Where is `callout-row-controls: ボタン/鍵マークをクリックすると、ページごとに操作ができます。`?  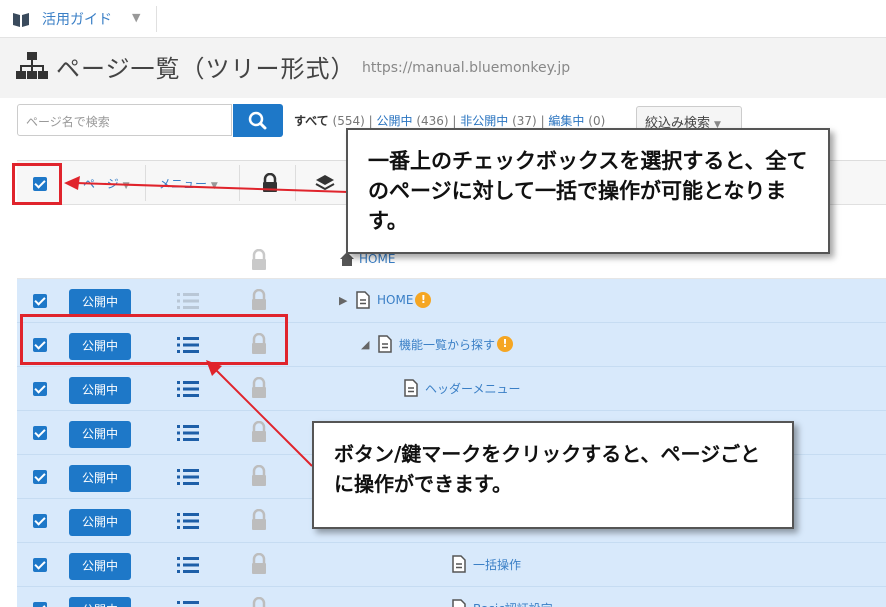 callout-row-controls: ボタン/鍵マークをクリックすると、ページごとに操作ができます。 is located at coordinates (553, 475).